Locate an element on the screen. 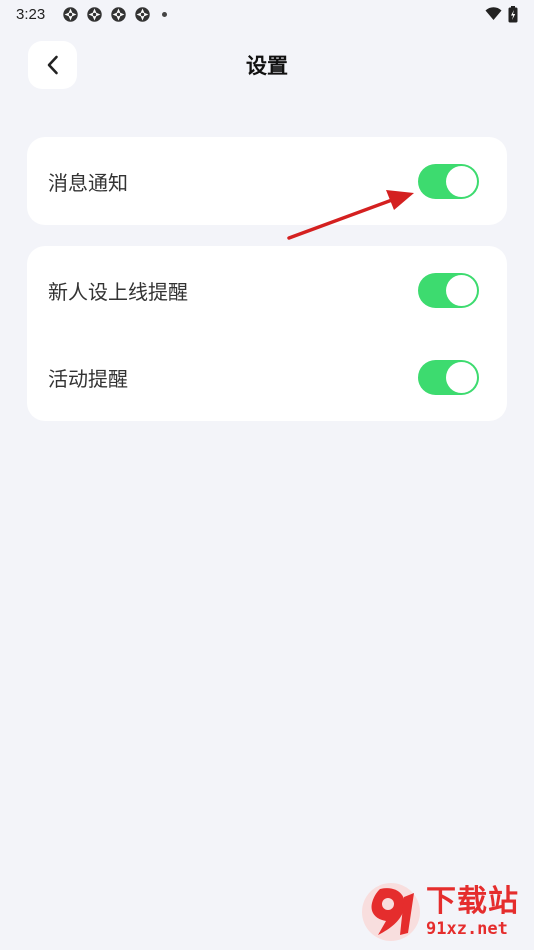 This screenshot has width=534, height=950. status-bar: 3:23 is located at coordinates (267, 14).